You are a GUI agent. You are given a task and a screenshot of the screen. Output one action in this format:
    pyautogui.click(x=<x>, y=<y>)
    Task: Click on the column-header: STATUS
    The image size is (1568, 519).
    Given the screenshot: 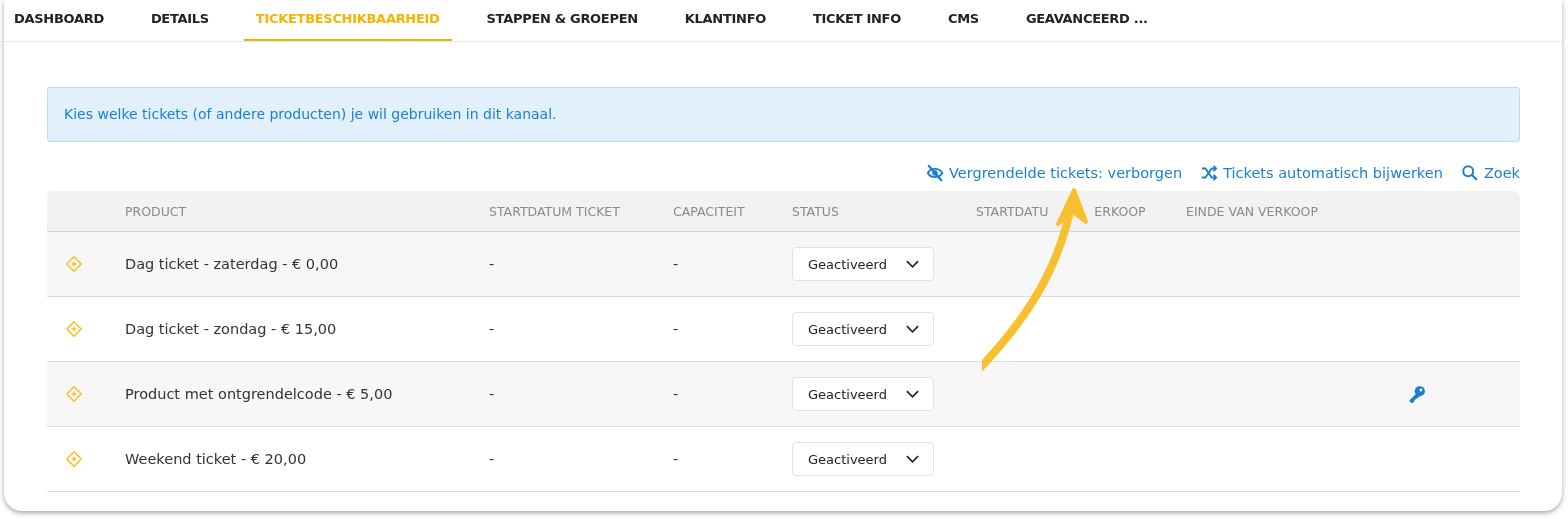 What is the action you would take?
    pyautogui.click(x=815, y=211)
    